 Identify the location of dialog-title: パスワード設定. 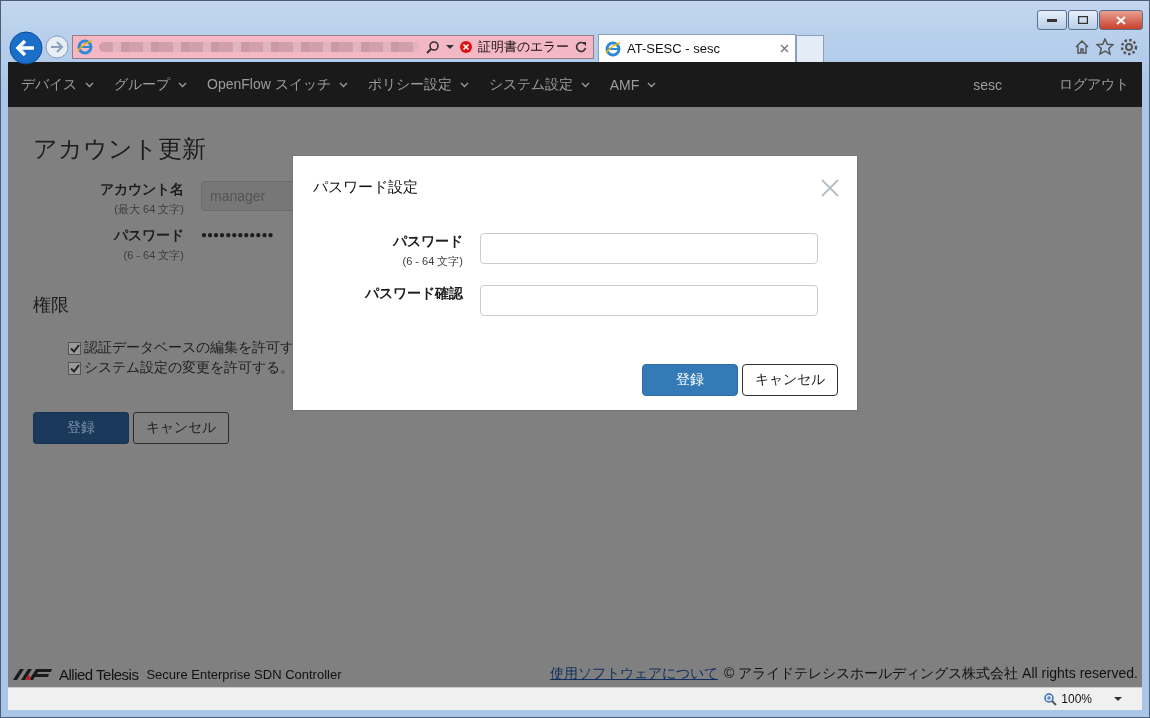
(365, 187).